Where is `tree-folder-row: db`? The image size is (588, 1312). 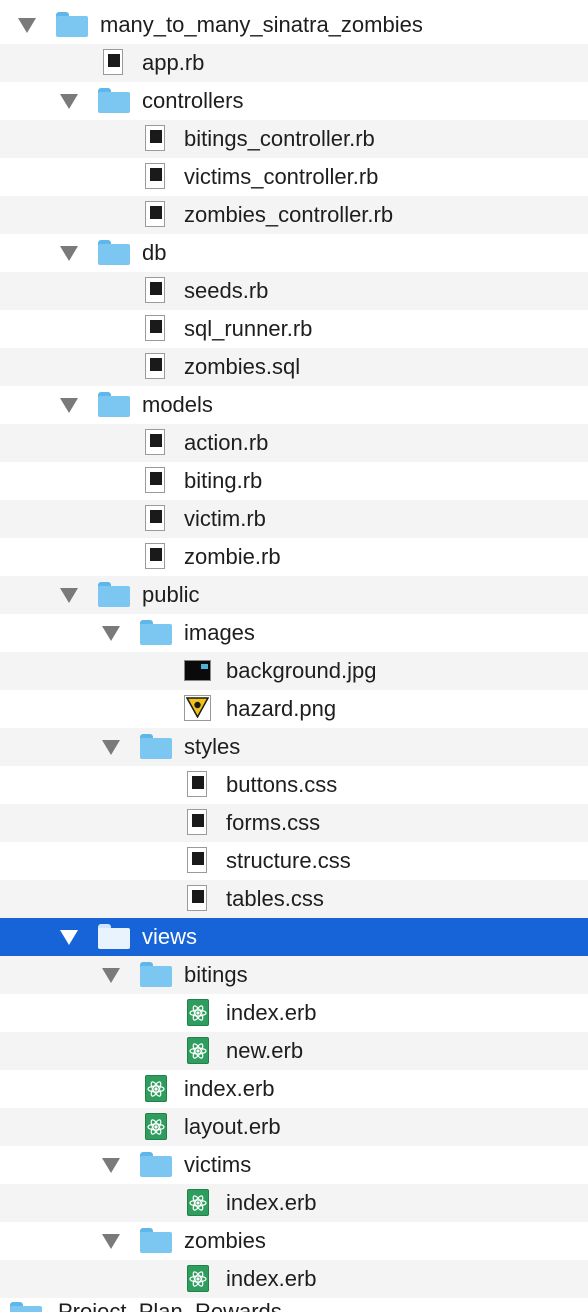 tree-folder-row: db is located at coordinates (294, 253).